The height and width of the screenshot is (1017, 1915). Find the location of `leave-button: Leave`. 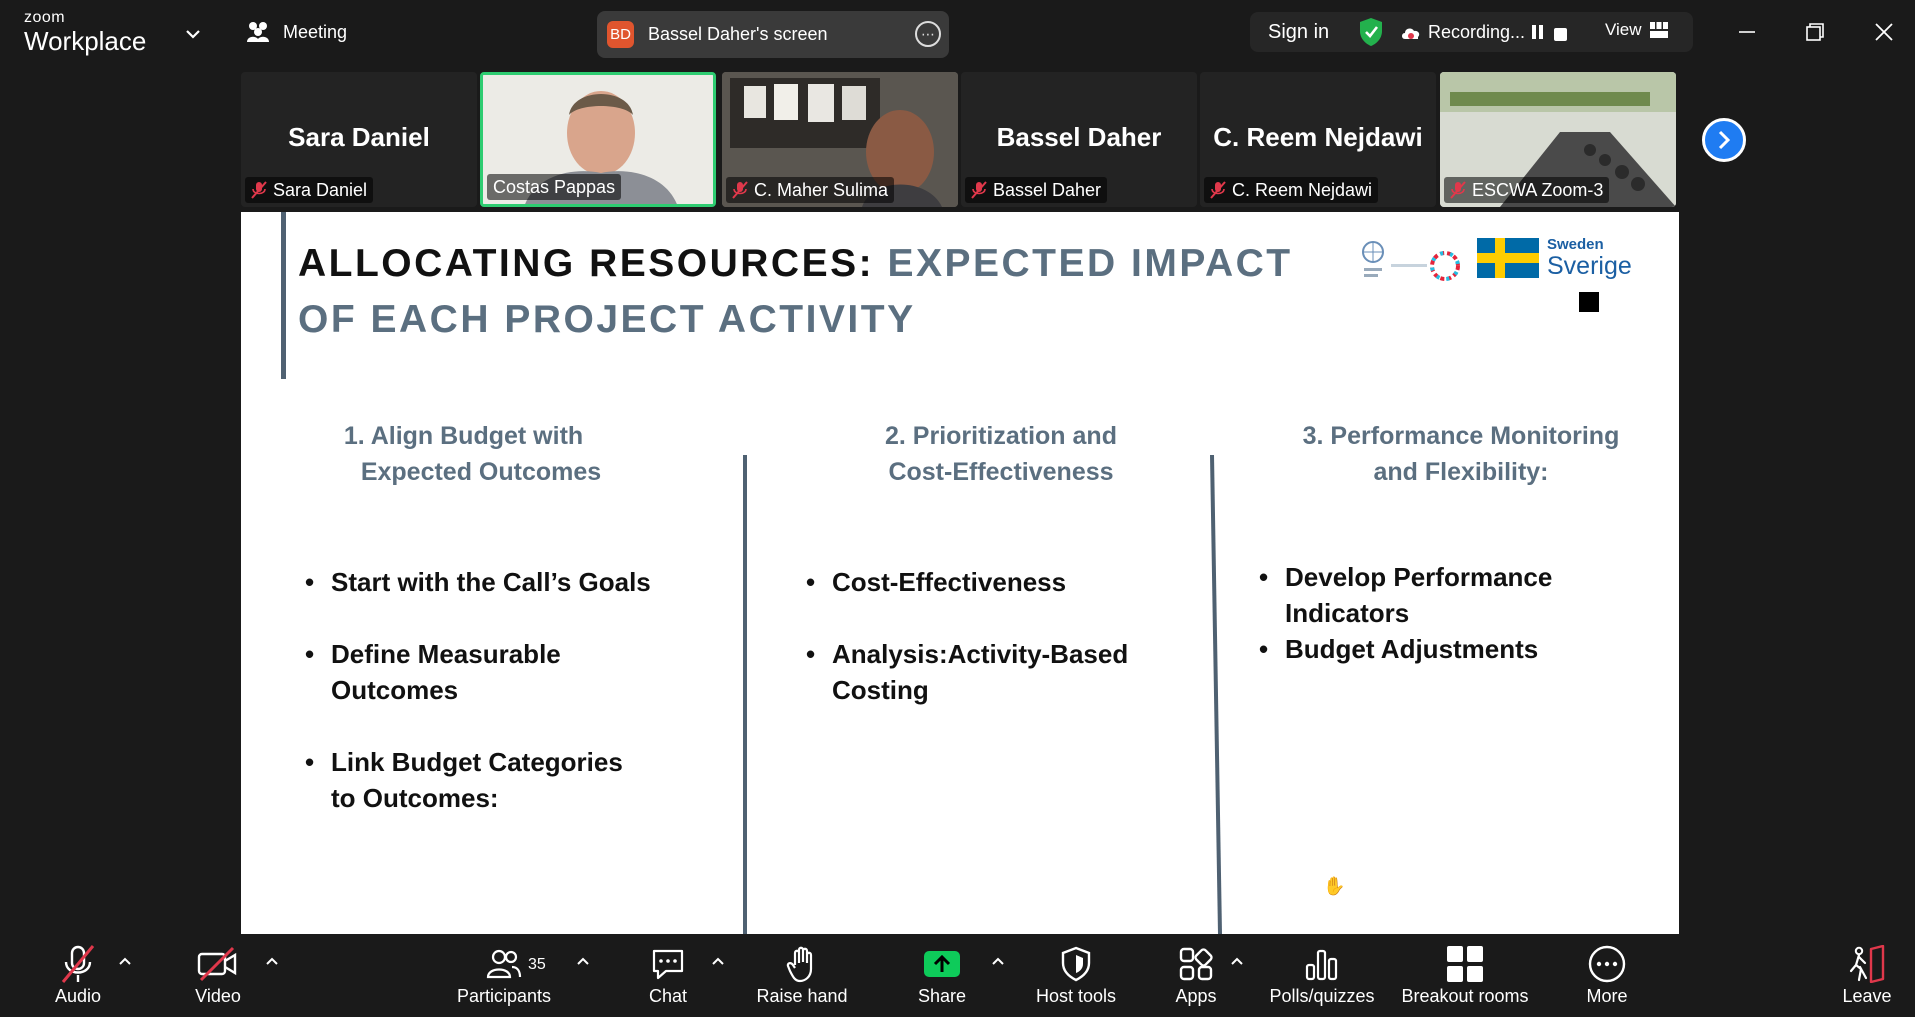

leave-button: Leave is located at coordinates (1867, 975).